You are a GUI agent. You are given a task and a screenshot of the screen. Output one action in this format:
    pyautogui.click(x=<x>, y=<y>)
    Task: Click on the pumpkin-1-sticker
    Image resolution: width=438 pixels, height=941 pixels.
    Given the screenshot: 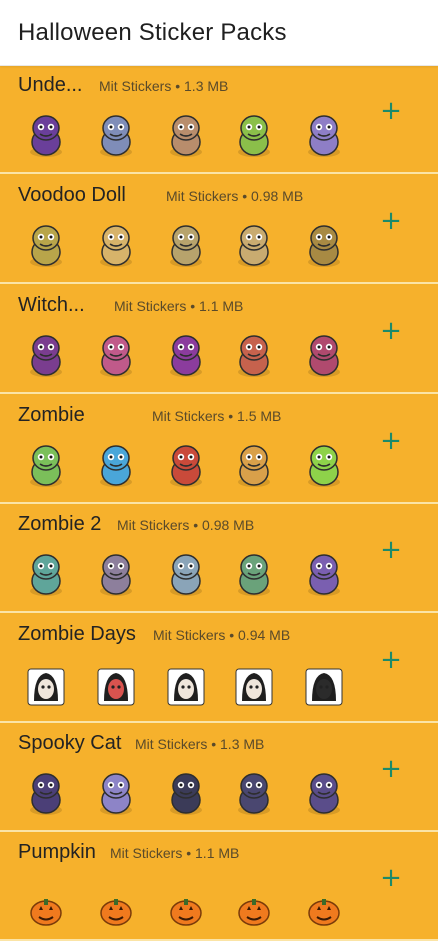 What is the action you would take?
    pyautogui.click(x=46, y=903)
    